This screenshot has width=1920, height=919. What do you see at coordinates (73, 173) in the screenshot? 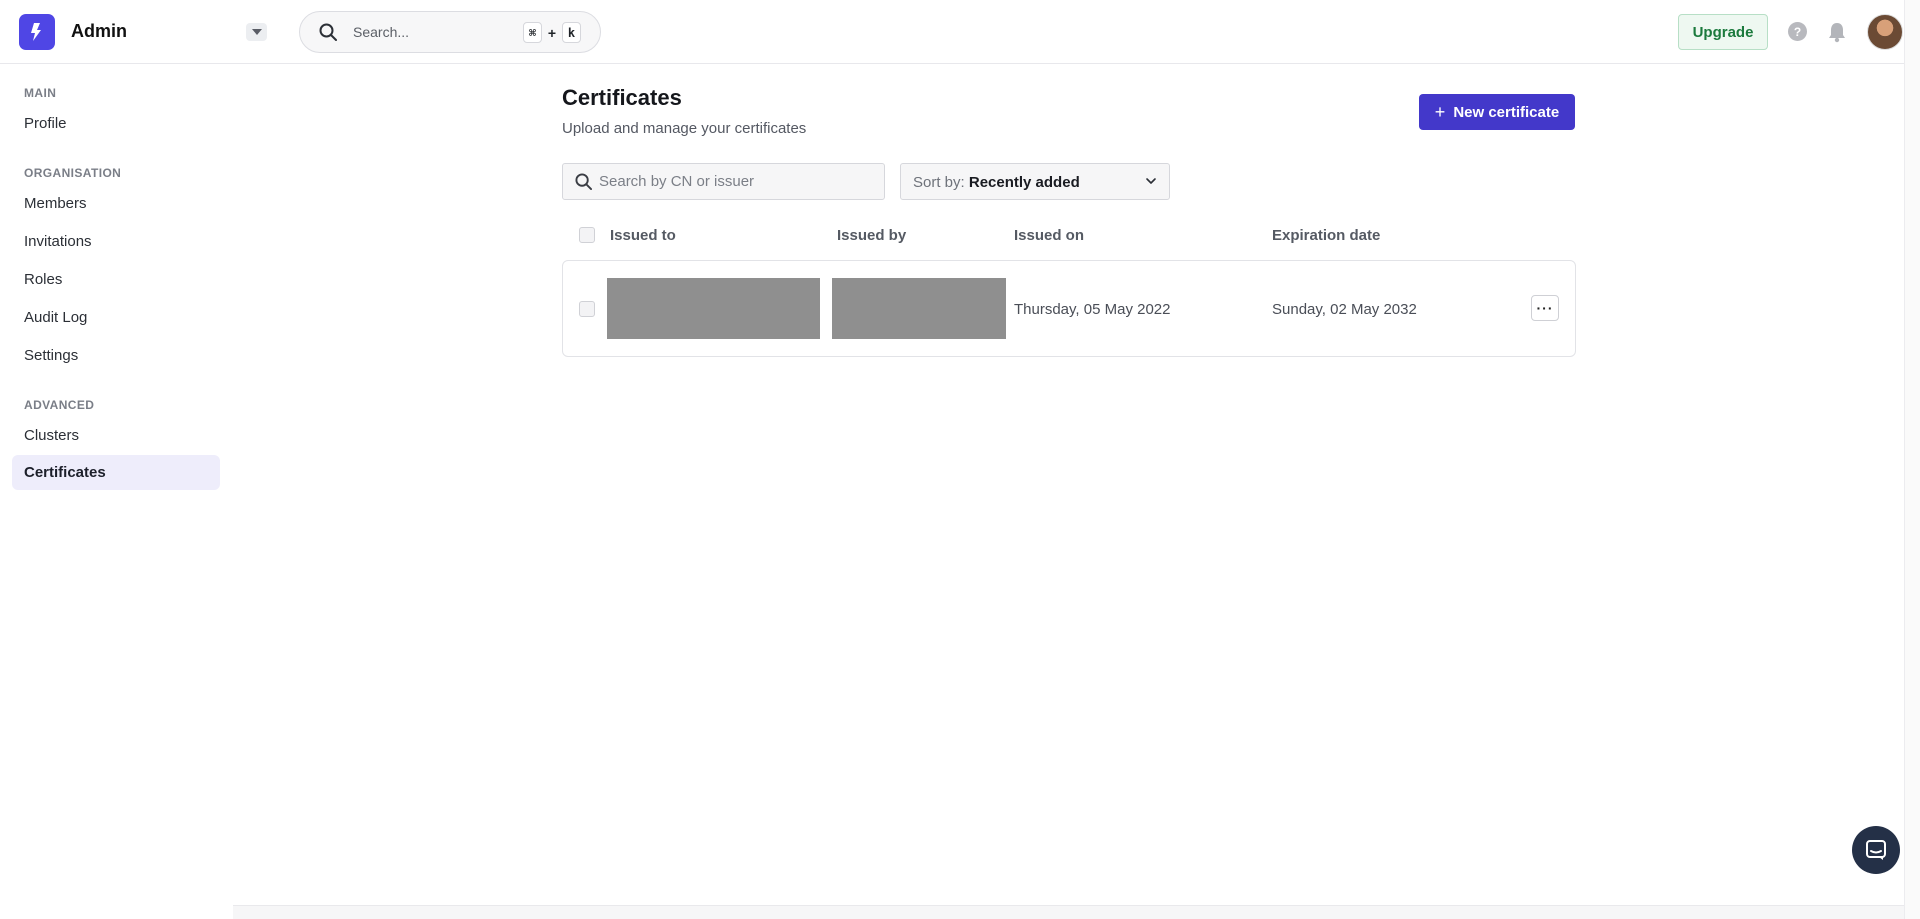
I see `sidebar-section-organisation: ORGANISATION` at bounding box center [73, 173].